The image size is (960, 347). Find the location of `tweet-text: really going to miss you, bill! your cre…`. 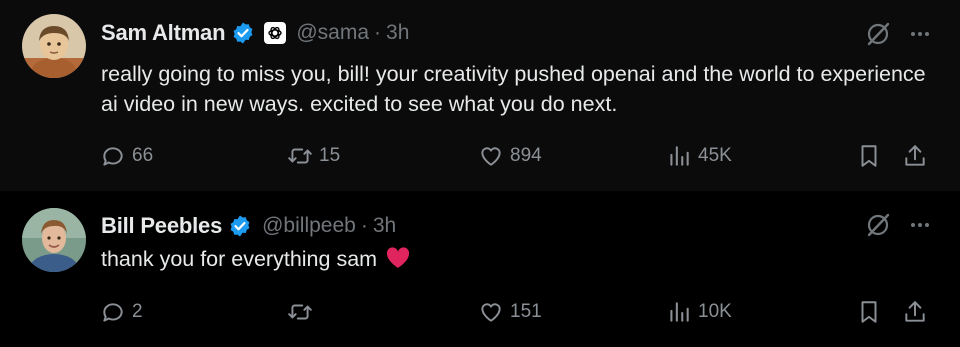

tweet-text: really going to miss you, bill! your cre… is located at coordinates (513, 89).